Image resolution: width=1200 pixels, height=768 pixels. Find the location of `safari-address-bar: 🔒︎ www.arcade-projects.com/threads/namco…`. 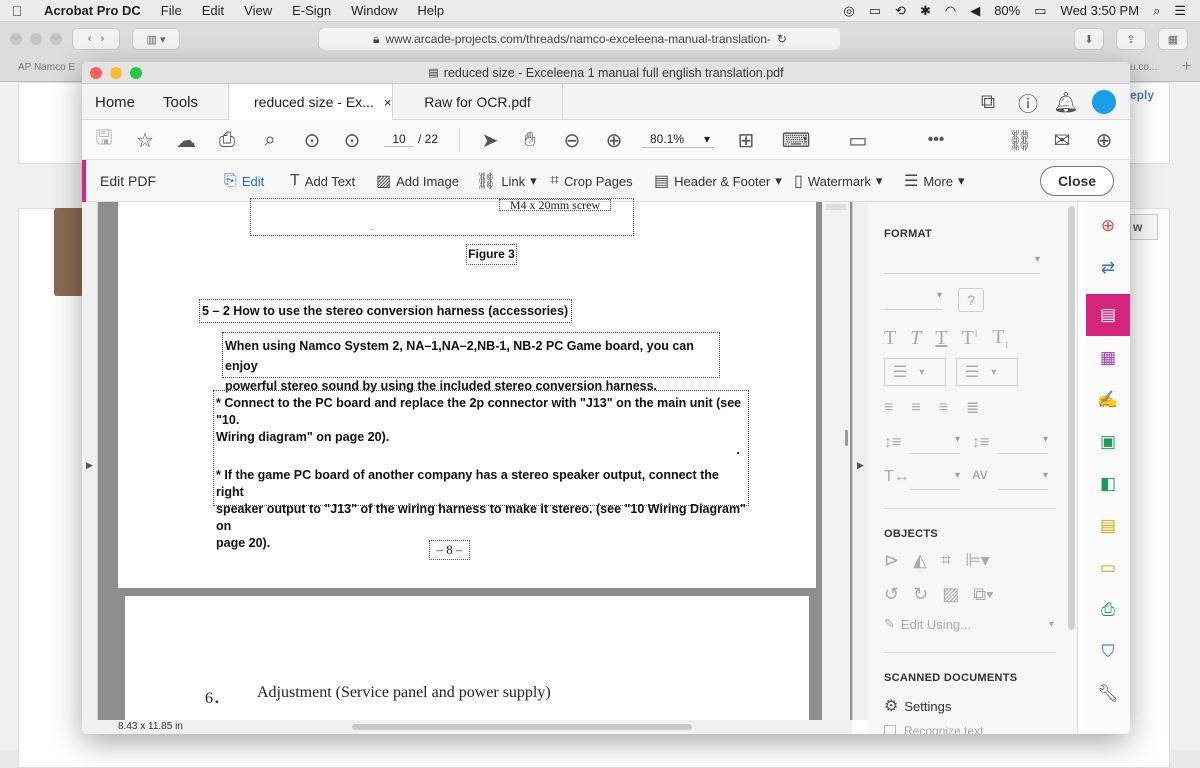

safari-address-bar: 🔒︎ www.arcade-projects.com/threads/namco… is located at coordinates (580, 39).